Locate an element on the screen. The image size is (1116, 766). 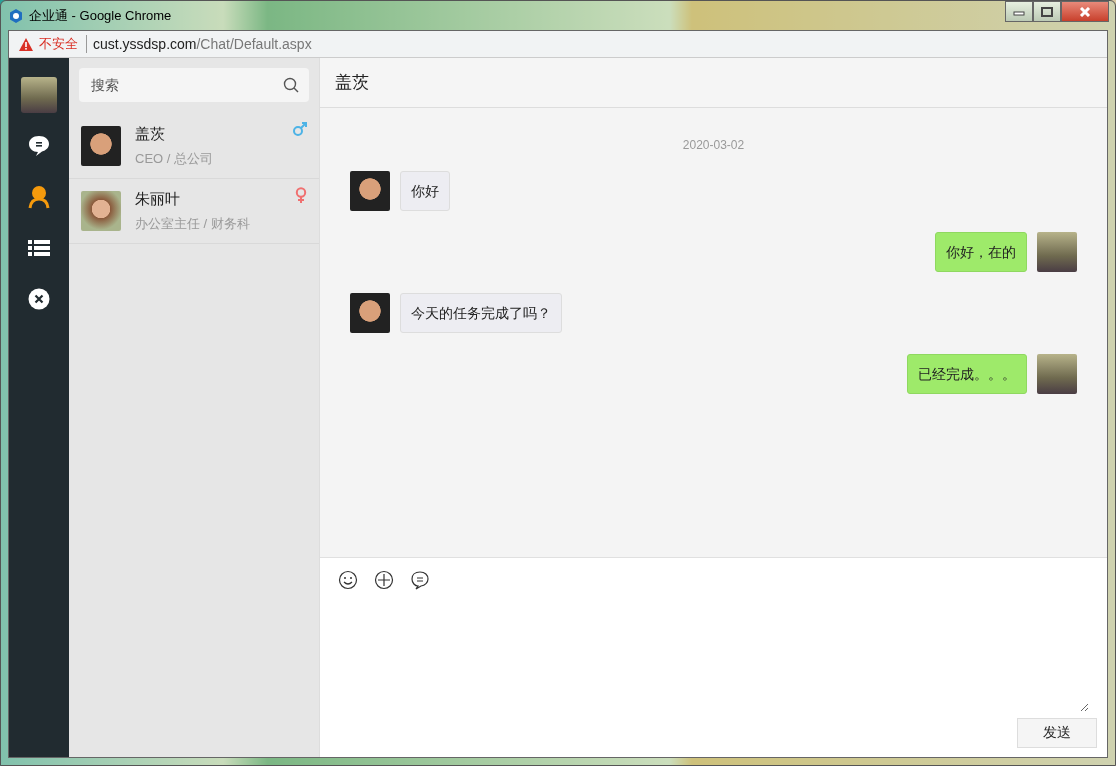
minimize-button is located at coordinates (1019, 11).